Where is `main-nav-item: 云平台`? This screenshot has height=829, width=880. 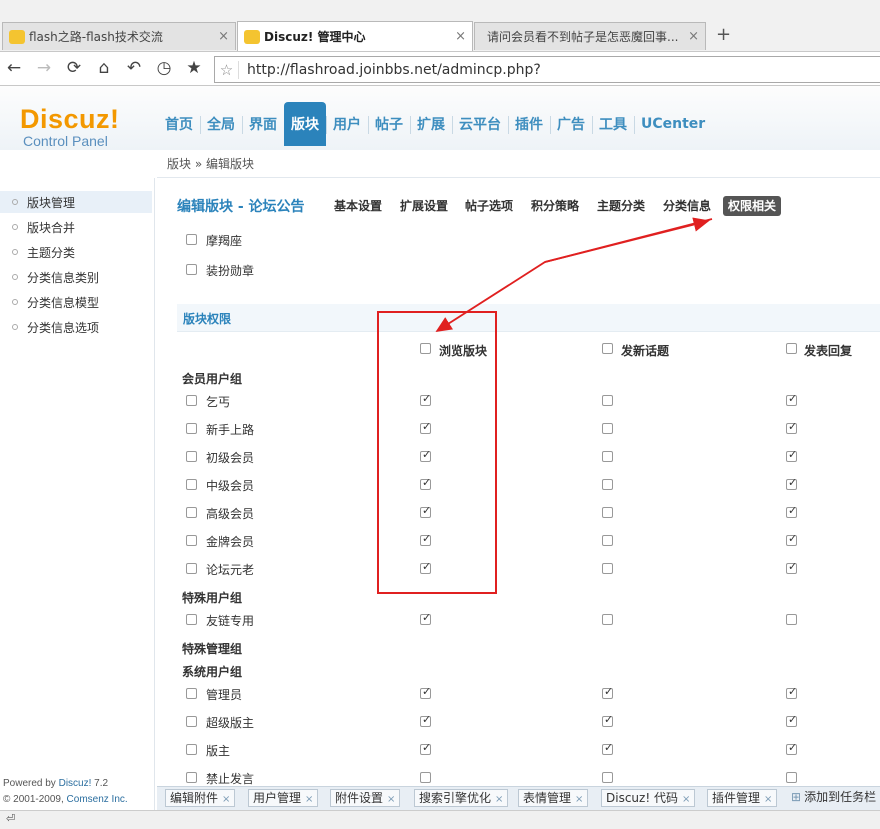
main-nav-item: 云平台 is located at coordinates (480, 124).